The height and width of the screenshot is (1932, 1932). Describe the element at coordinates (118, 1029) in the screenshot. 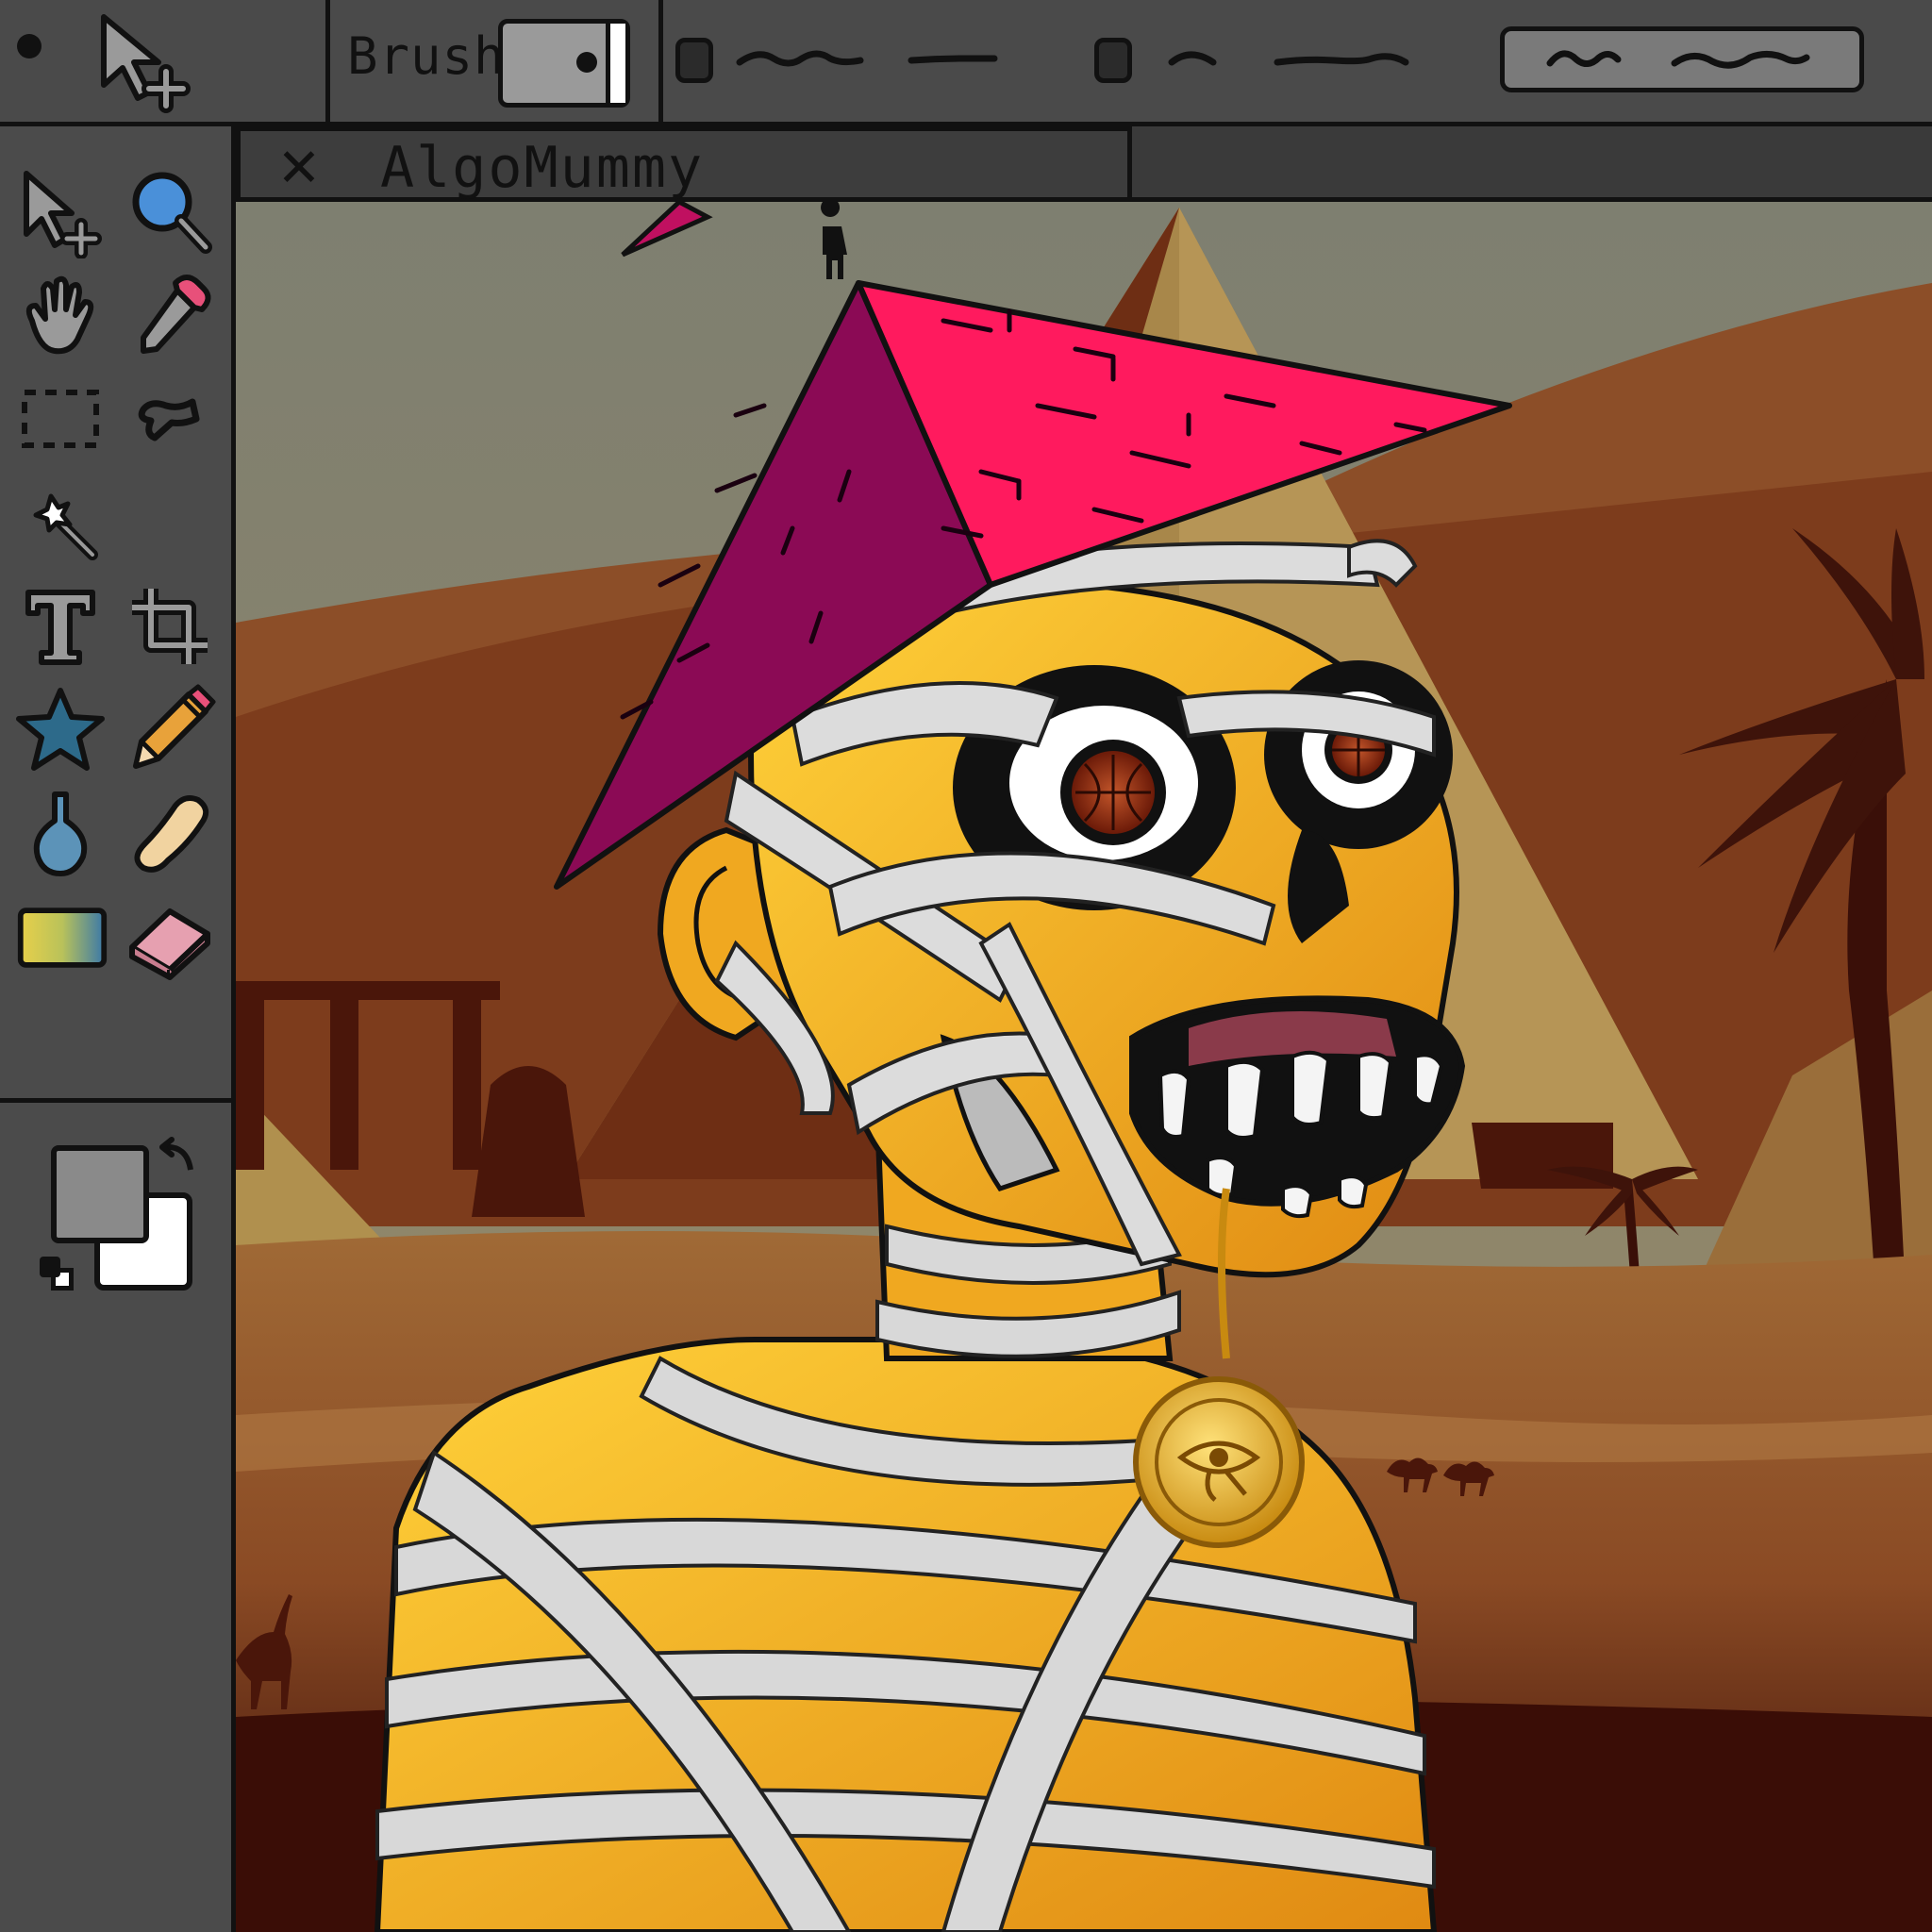

I see `toolbox-panel` at that location.